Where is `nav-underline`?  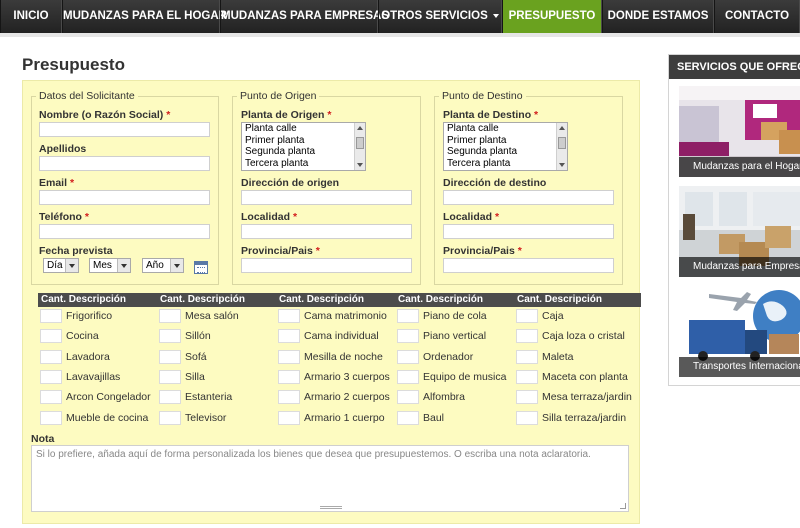 nav-underline is located at coordinates (400, 35).